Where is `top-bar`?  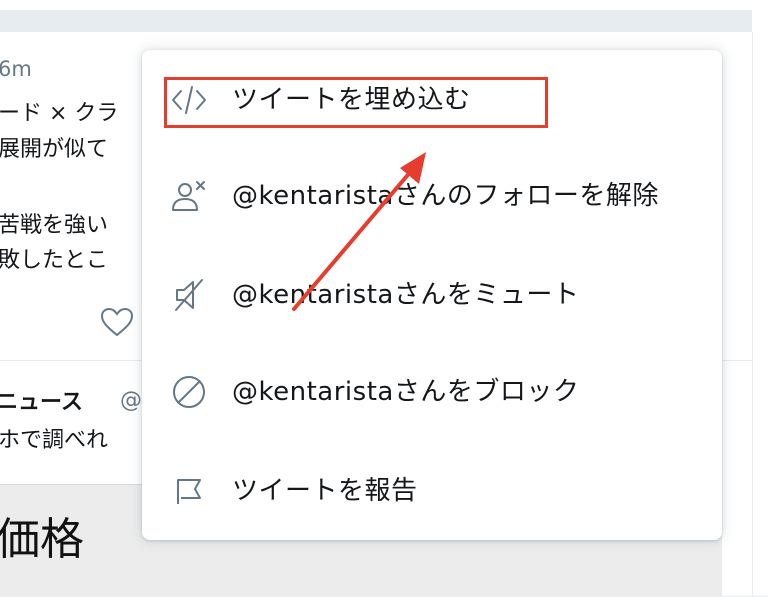 top-bar is located at coordinates (376, 5).